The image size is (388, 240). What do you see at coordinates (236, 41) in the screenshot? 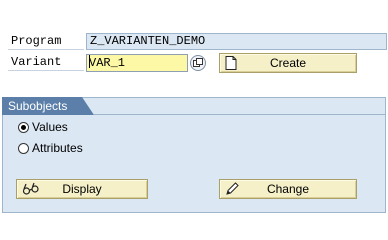
I see `program-field: Z_VARIANTEN_DEMO` at bounding box center [236, 41].